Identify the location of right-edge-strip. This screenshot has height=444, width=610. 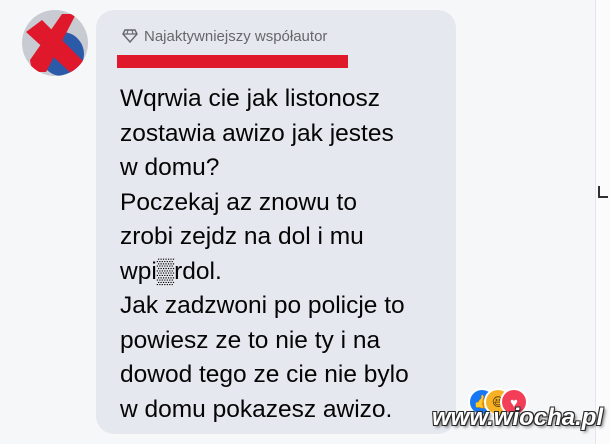
(602, 222).